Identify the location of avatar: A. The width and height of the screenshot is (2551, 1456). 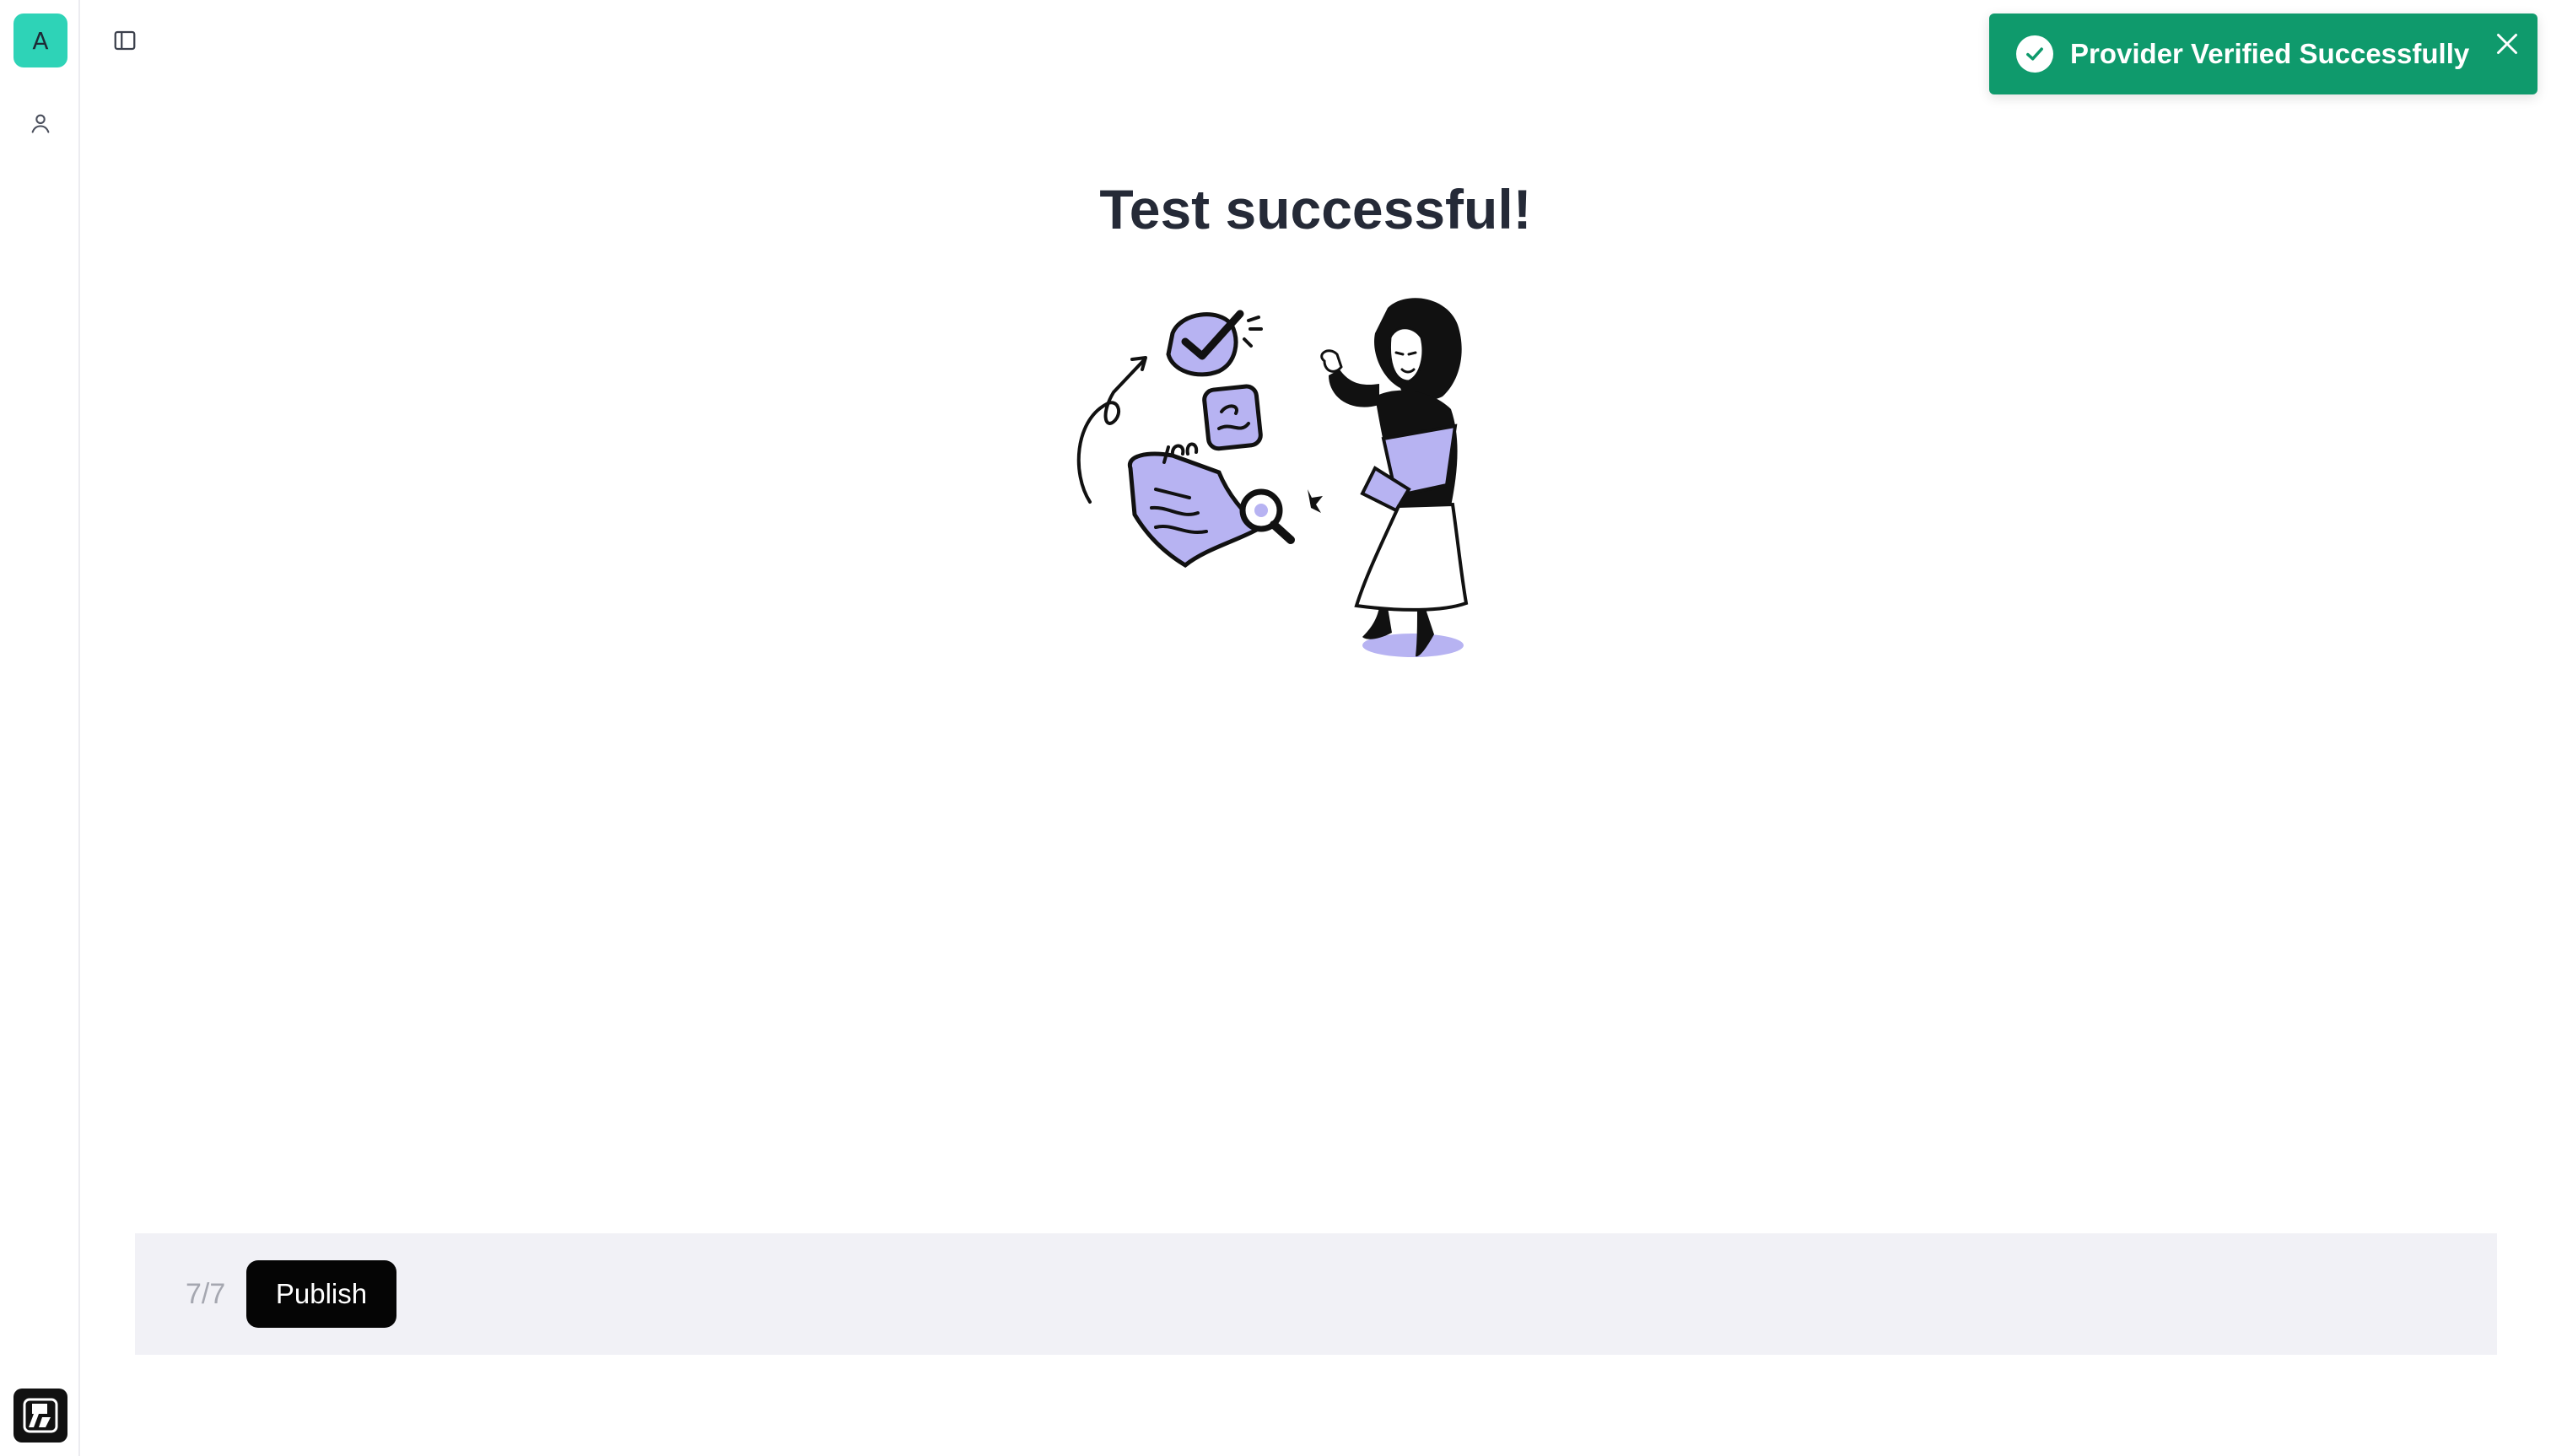
(40, 40).